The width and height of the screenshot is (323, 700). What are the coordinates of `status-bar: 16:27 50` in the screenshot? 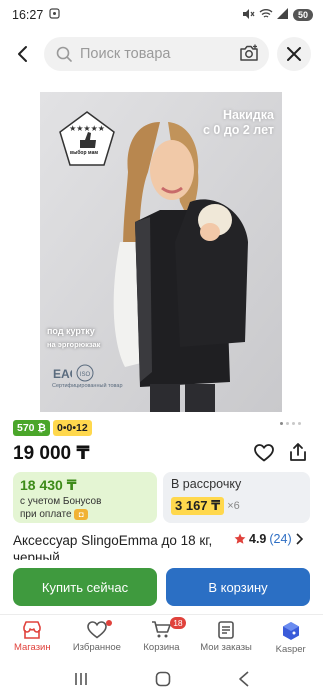 It's located at (161, 15).